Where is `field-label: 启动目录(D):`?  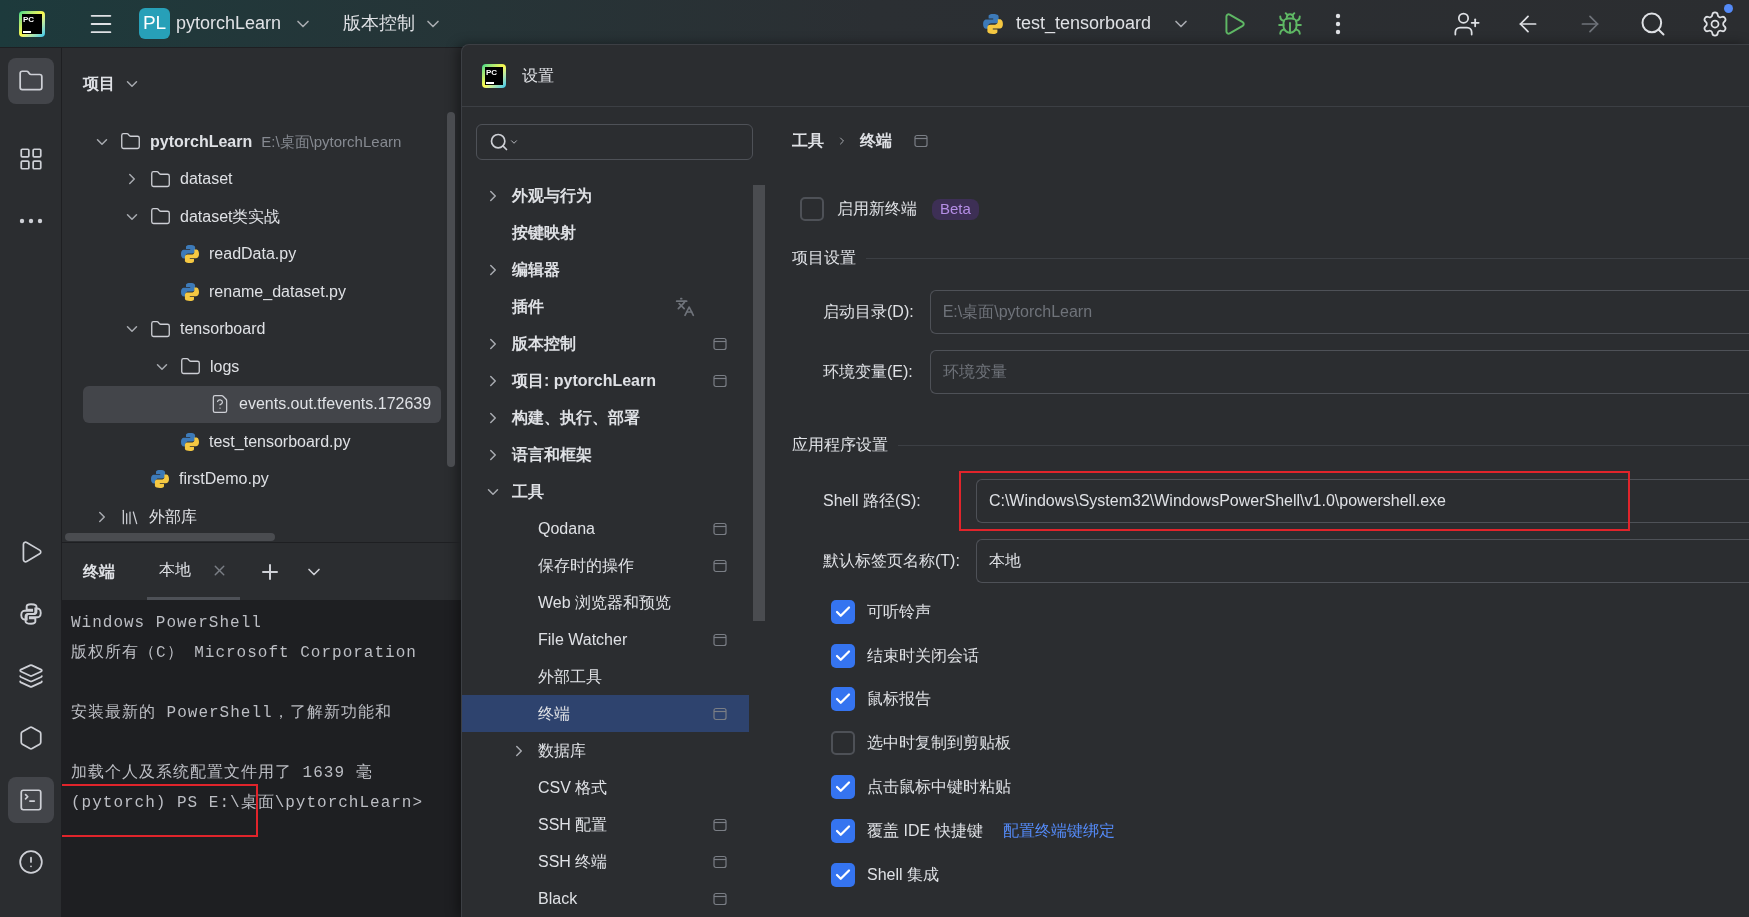 field-label: 启动目录(D): is located at coordinates (868, 312).